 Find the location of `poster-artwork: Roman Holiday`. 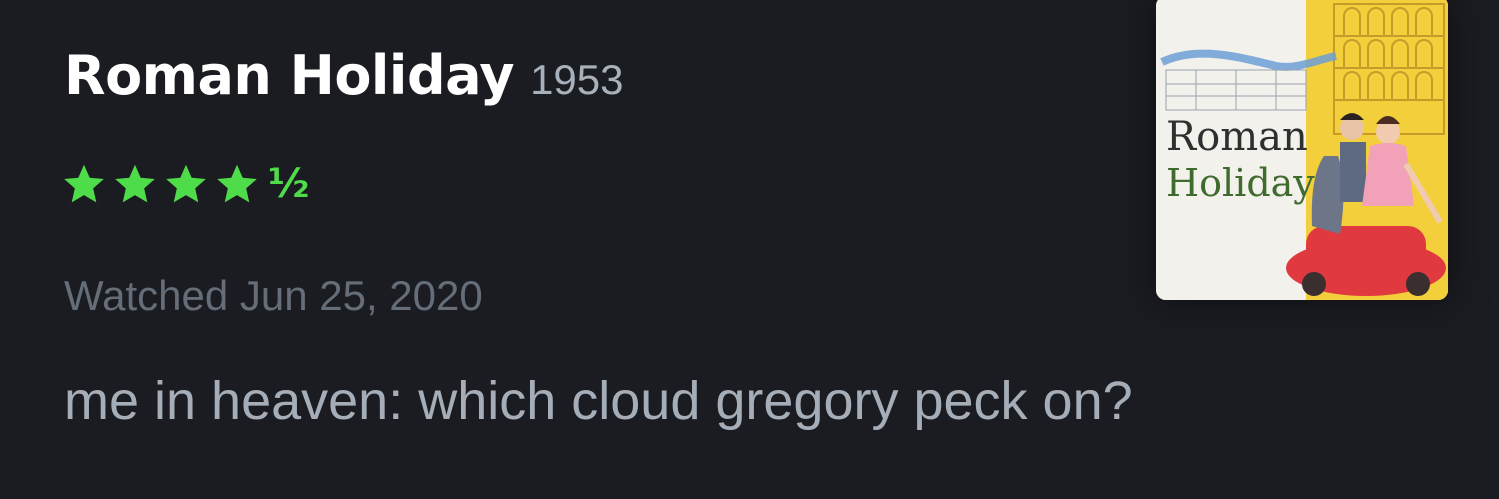

poster-artwork: Roman Holiday is located at coordinates (1302, 150).